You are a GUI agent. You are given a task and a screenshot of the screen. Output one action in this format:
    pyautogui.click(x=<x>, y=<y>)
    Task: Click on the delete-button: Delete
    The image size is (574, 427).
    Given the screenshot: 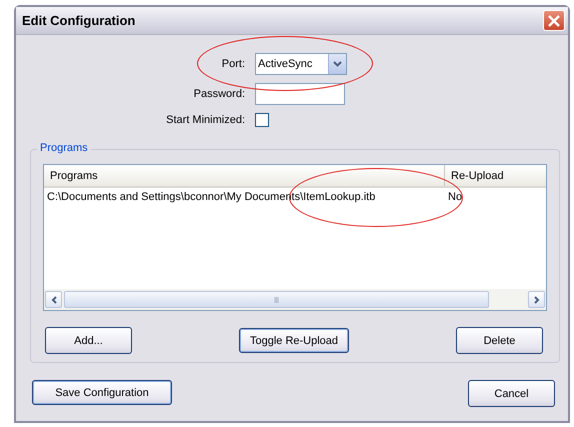 What is the action you would take?
    pyautogui.click(x=499, y=340)
    